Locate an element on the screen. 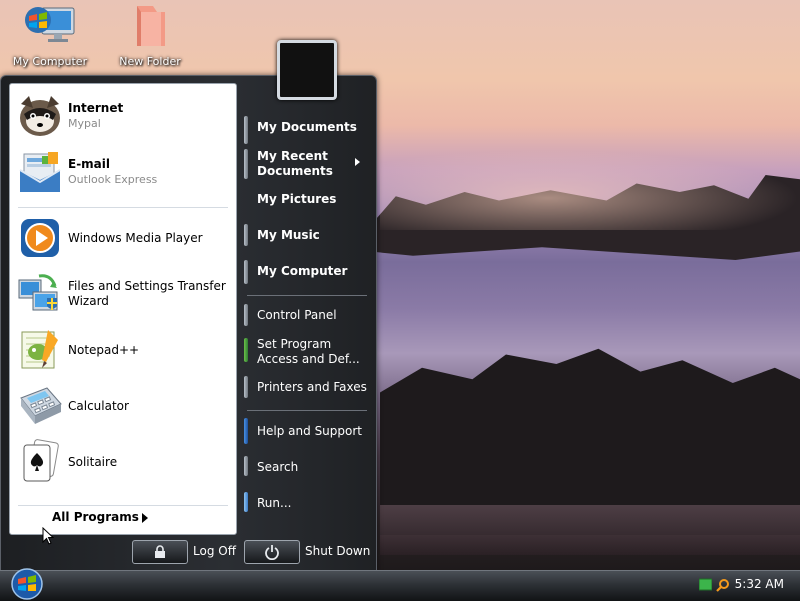 Image resolution: width=800 pixels, height=603 pixels. pinned-item-title: Internet is located at coordinates (96, 108).